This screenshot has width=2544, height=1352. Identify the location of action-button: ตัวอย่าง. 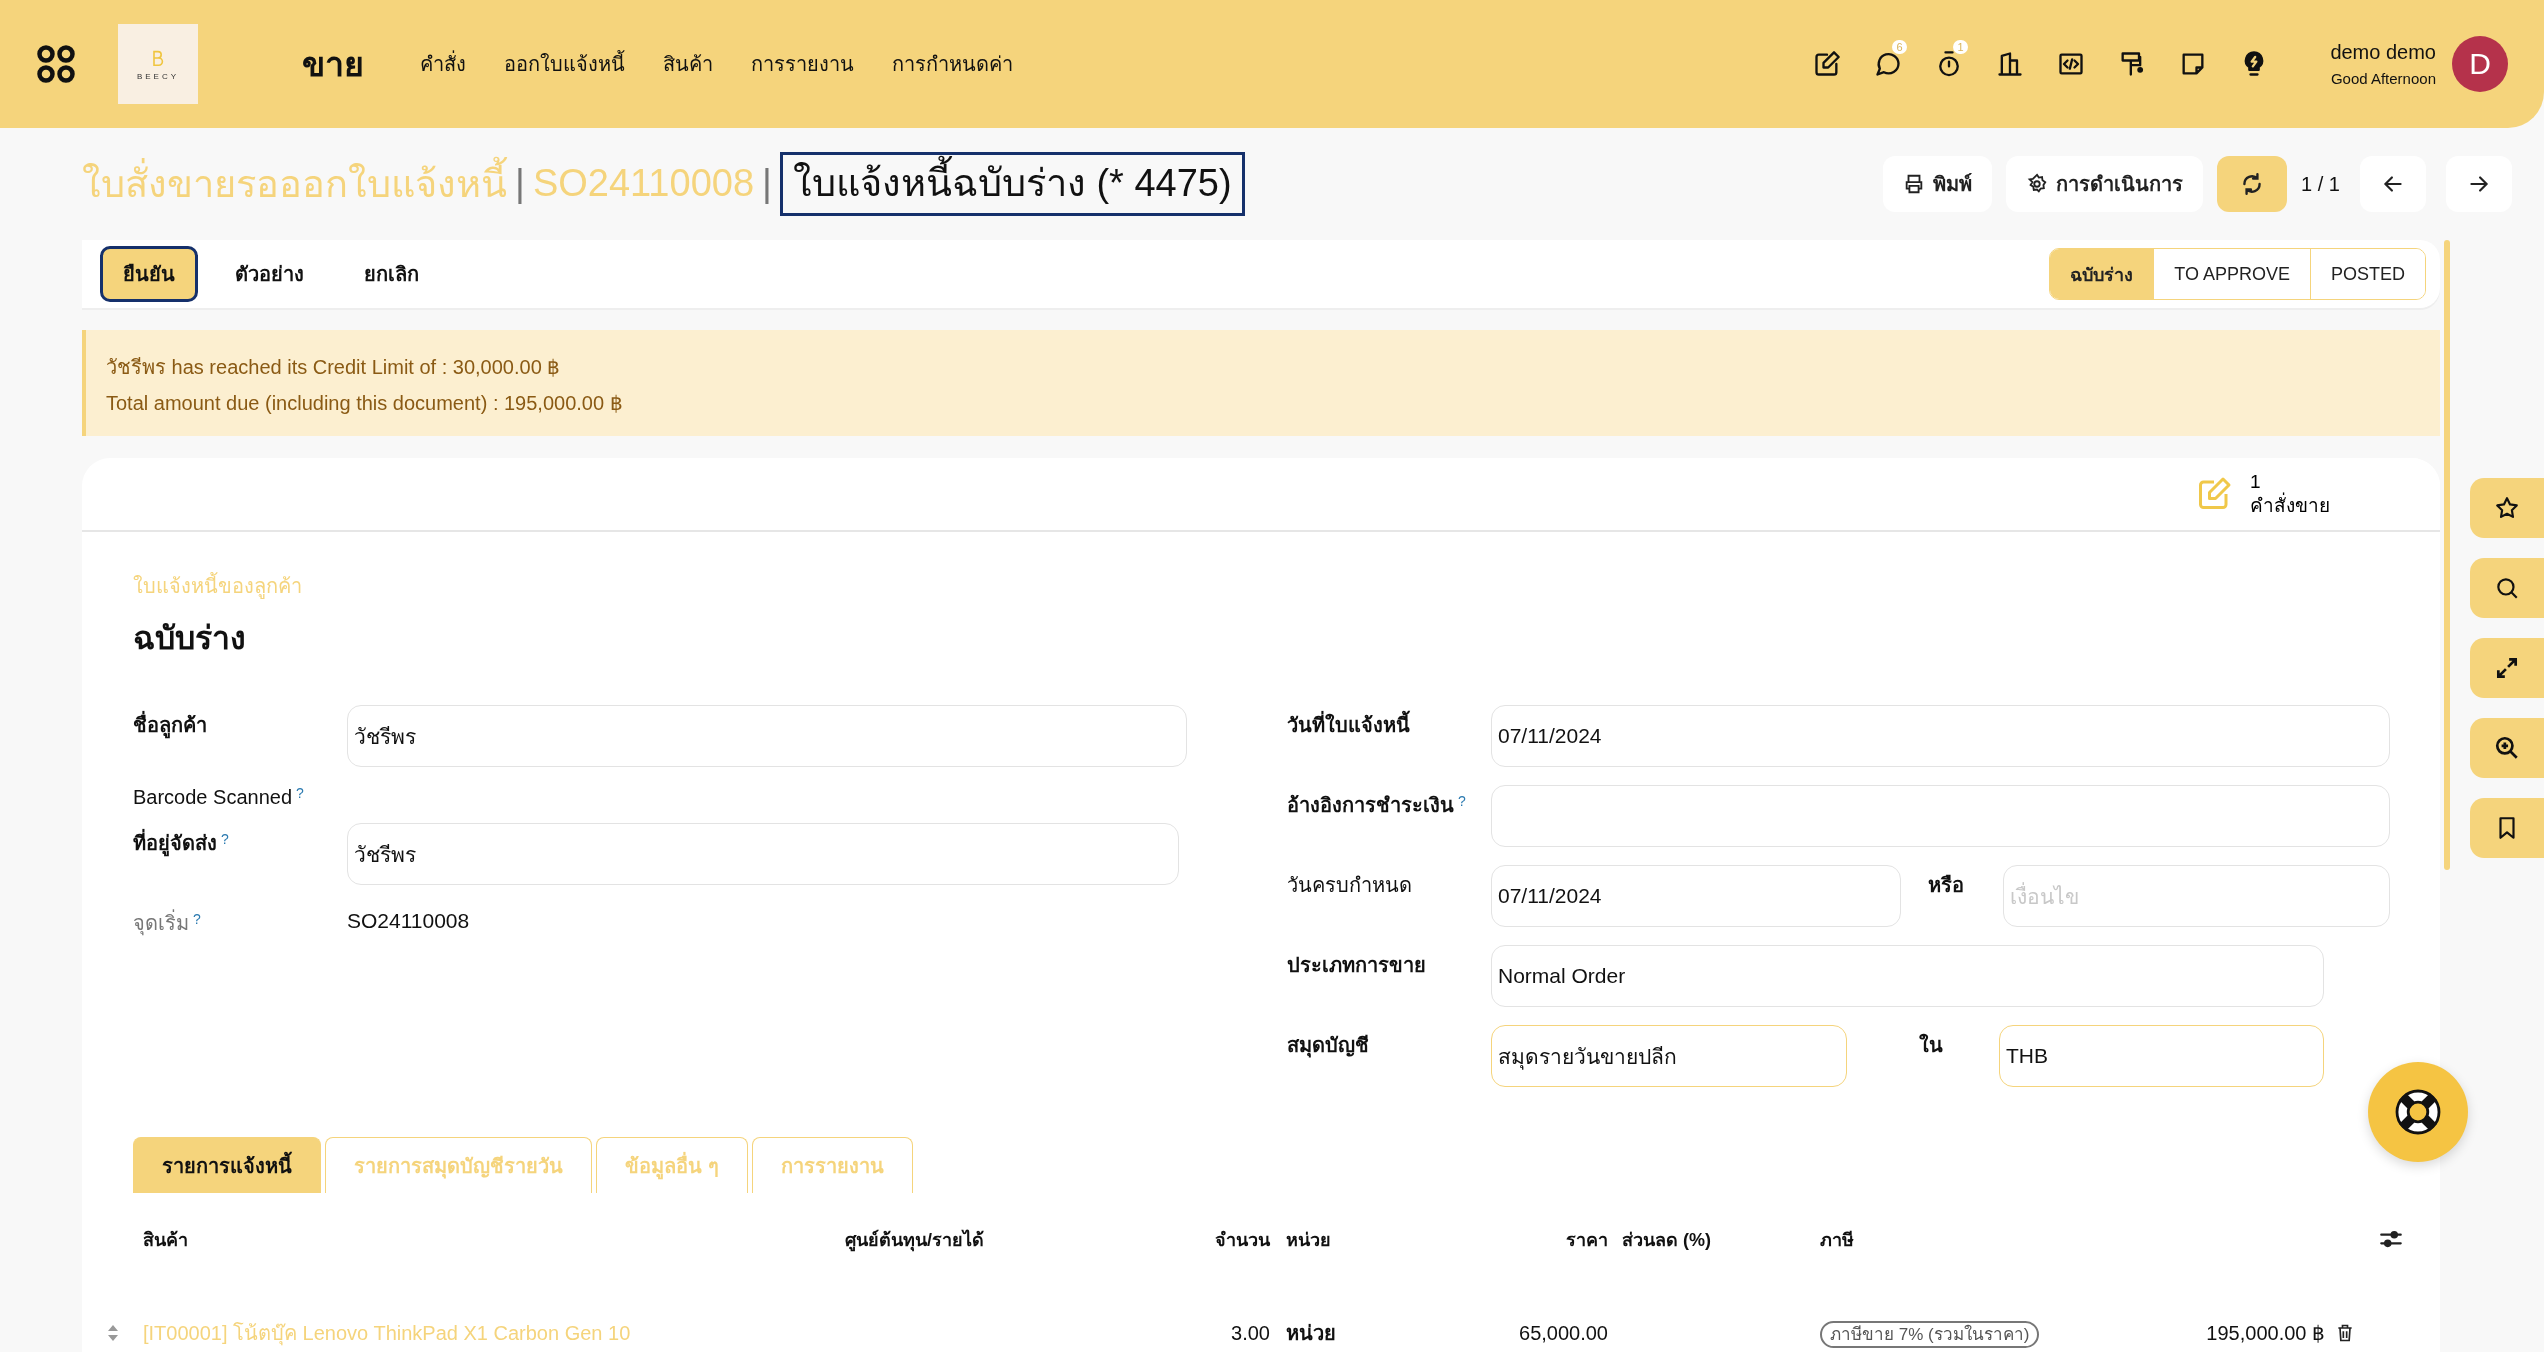
(269, 274).